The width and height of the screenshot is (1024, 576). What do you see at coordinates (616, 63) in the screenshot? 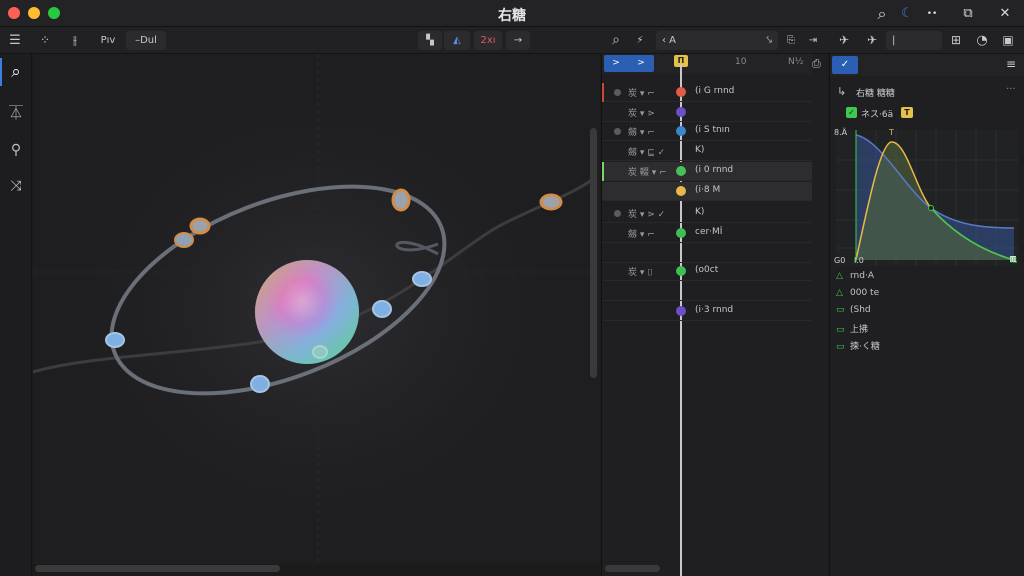
I see `range-button-1: >` at bounding box center [616, 63].